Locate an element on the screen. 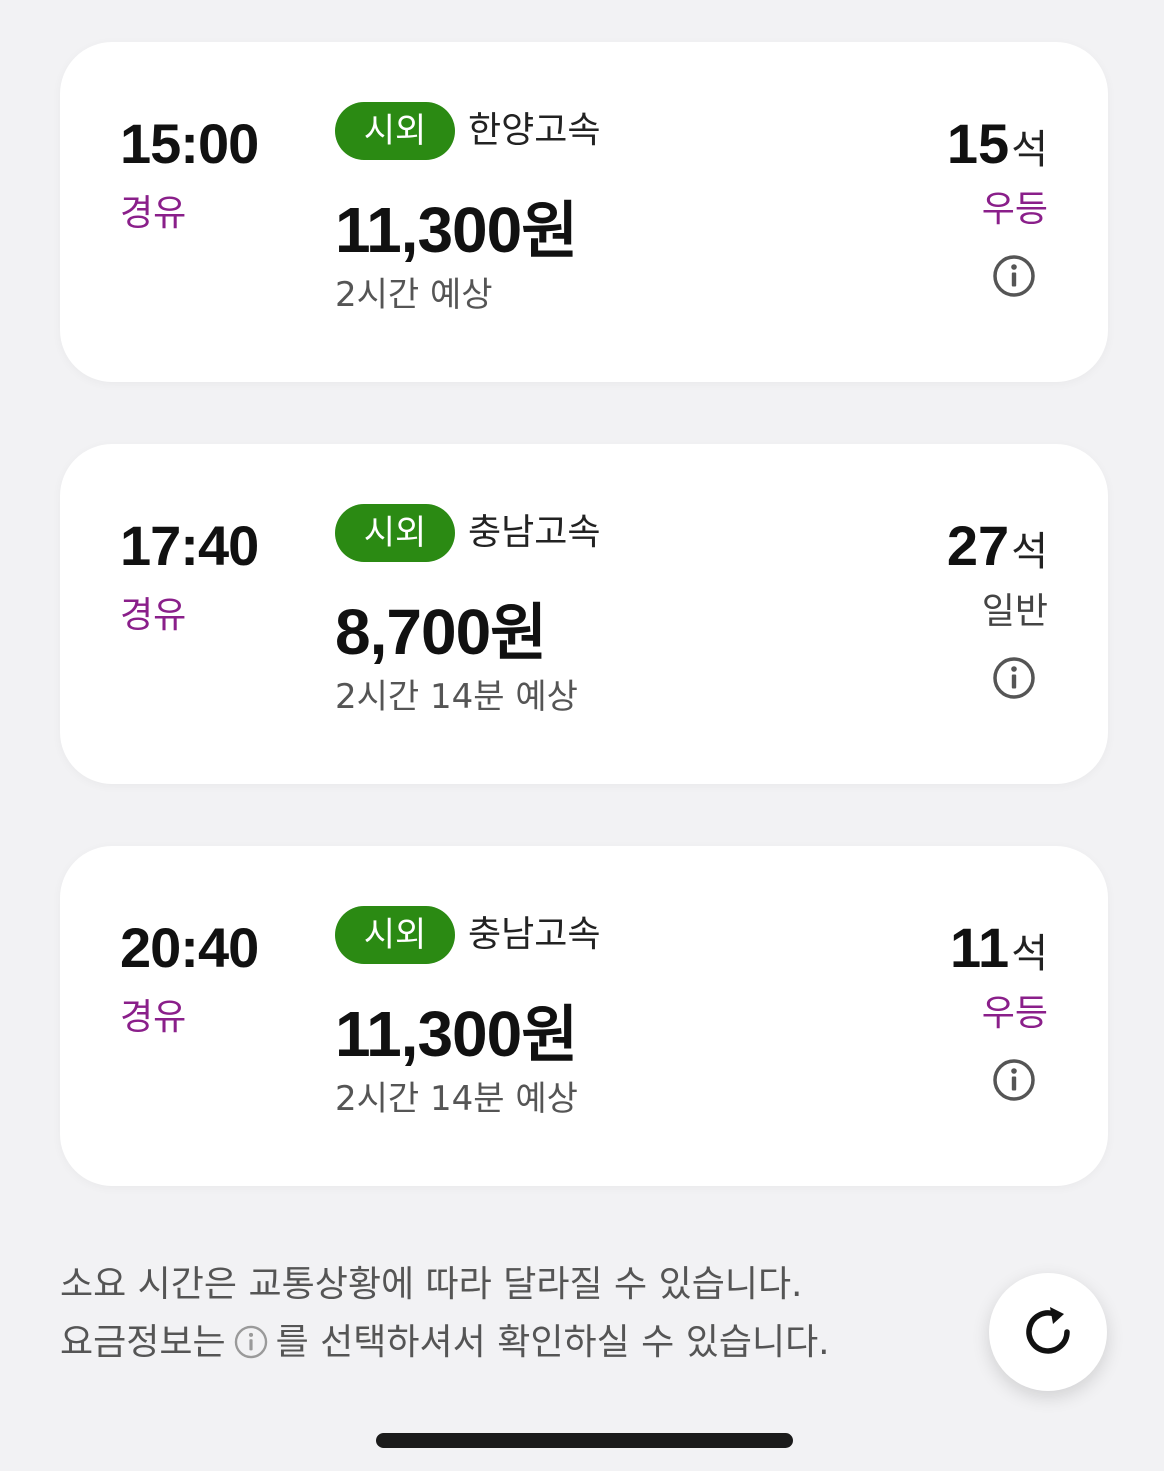 This screenshot has height=1471, width=1164. notice-line-2: 요금정보는 를 선택하셔서 확인하실 수 있습니다. is located at coordinates (510, 1343).